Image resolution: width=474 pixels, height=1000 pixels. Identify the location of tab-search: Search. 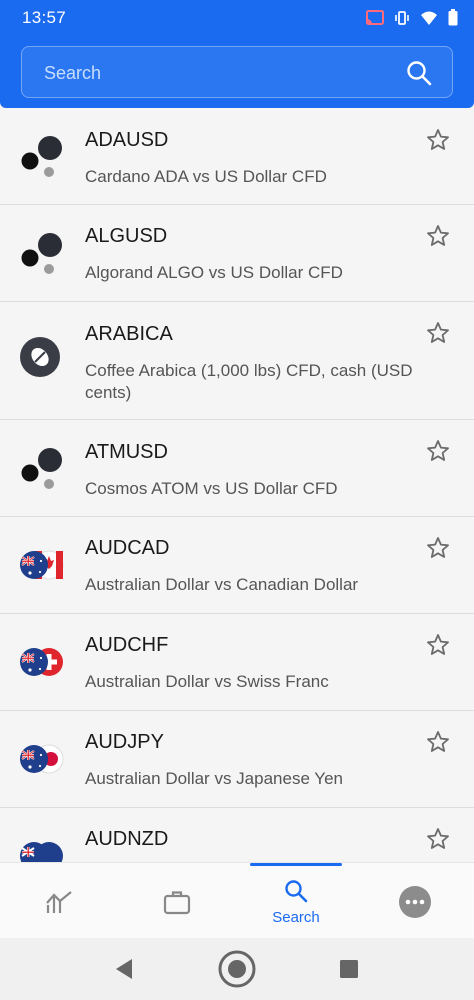
(296, 901).